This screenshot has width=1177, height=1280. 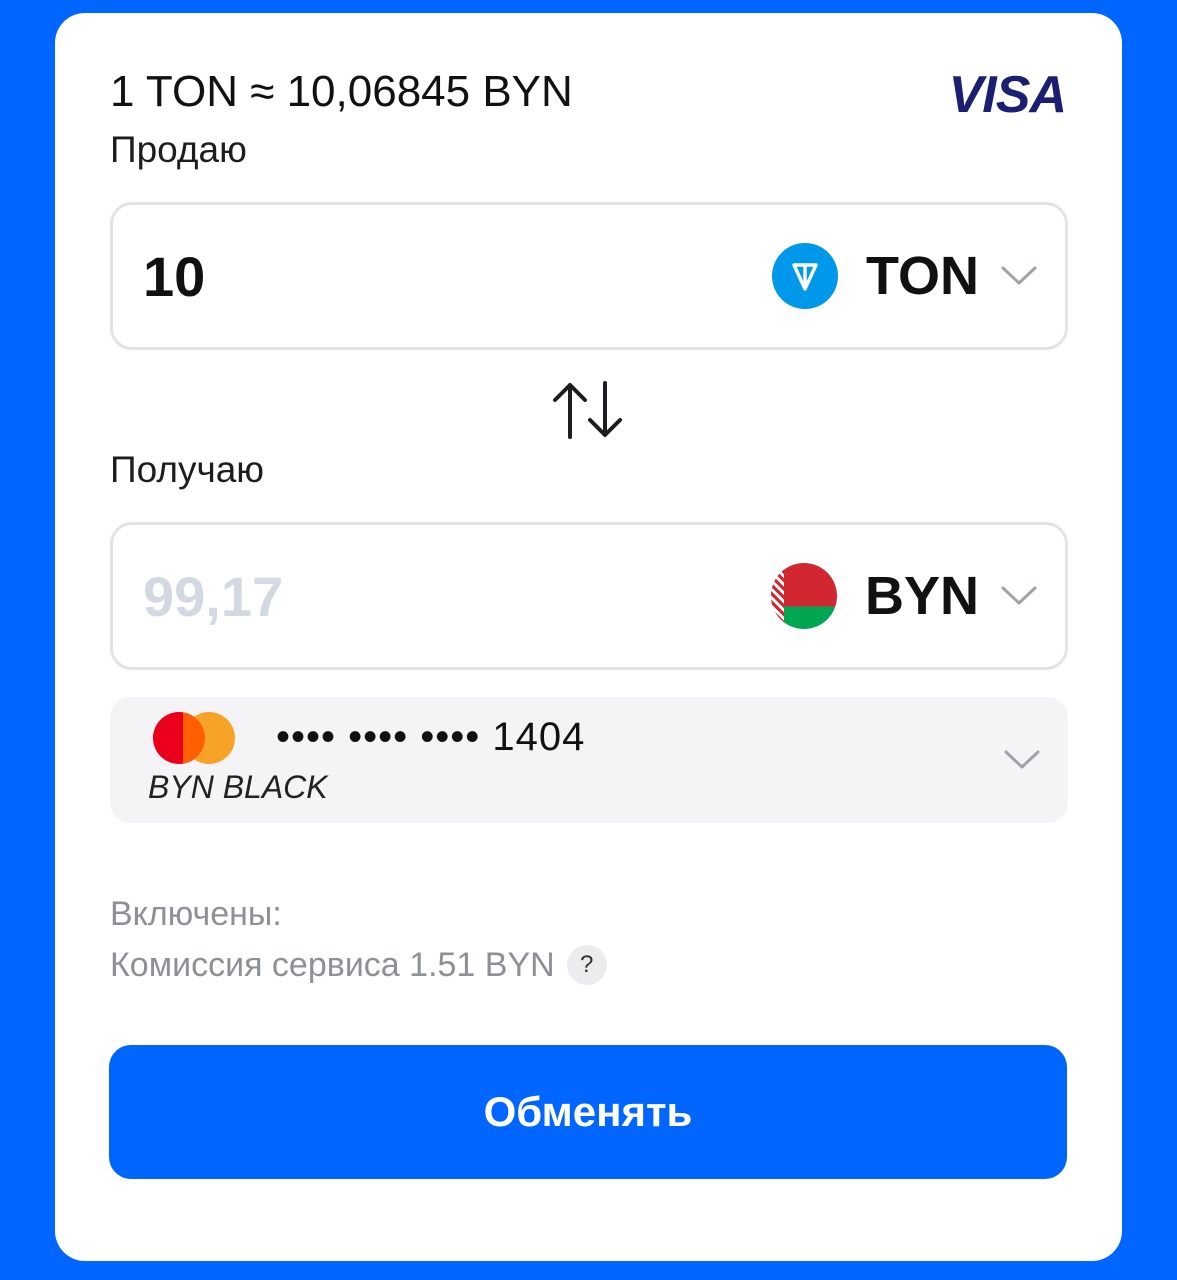 I want to click on sell-amount-input, so click(x=423, y=276).